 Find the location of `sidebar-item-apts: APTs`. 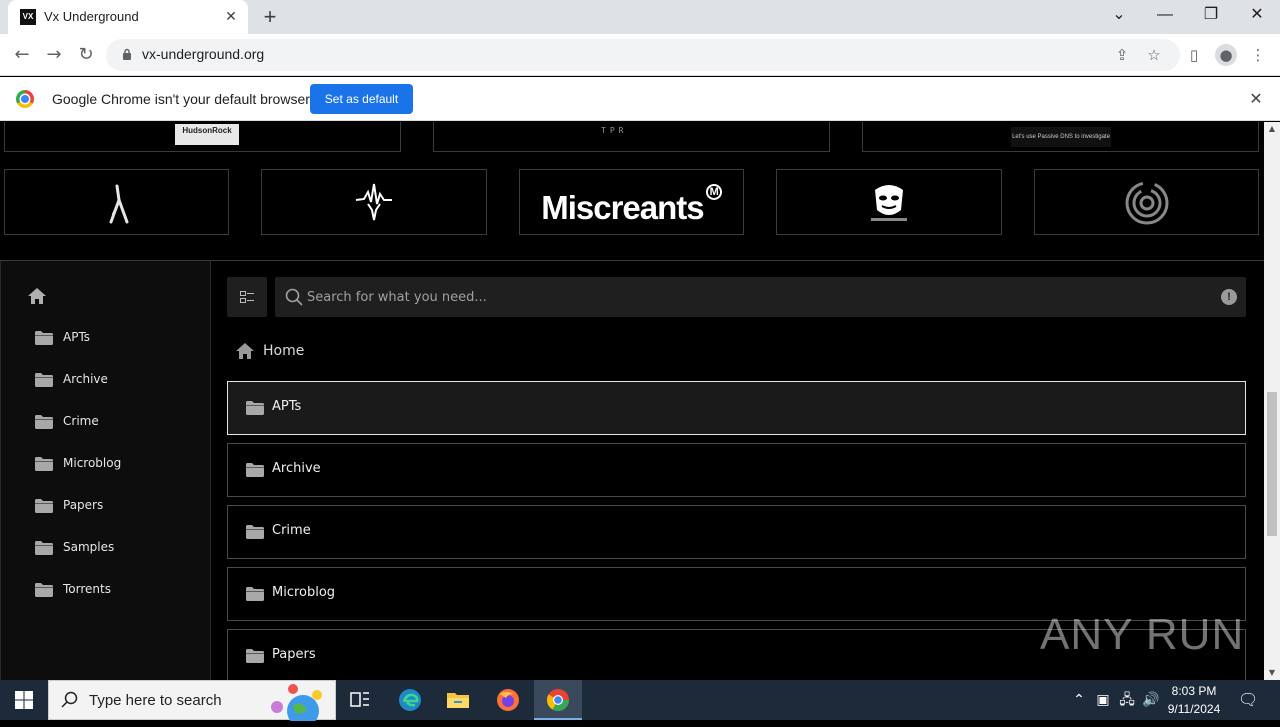

sidebar-item-apts: APTs is located at coordinates (115, 339).